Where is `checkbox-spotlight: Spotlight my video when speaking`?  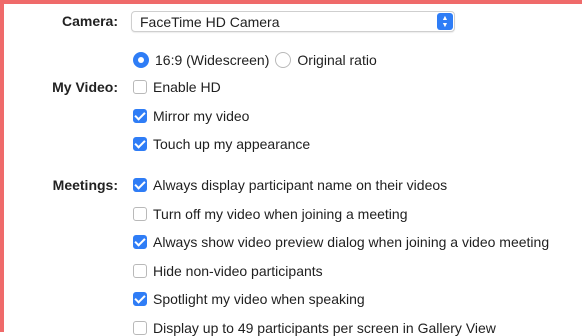
checkbox-spotlight: Spotlight my video when speaking is located at coordinates (249, 299).